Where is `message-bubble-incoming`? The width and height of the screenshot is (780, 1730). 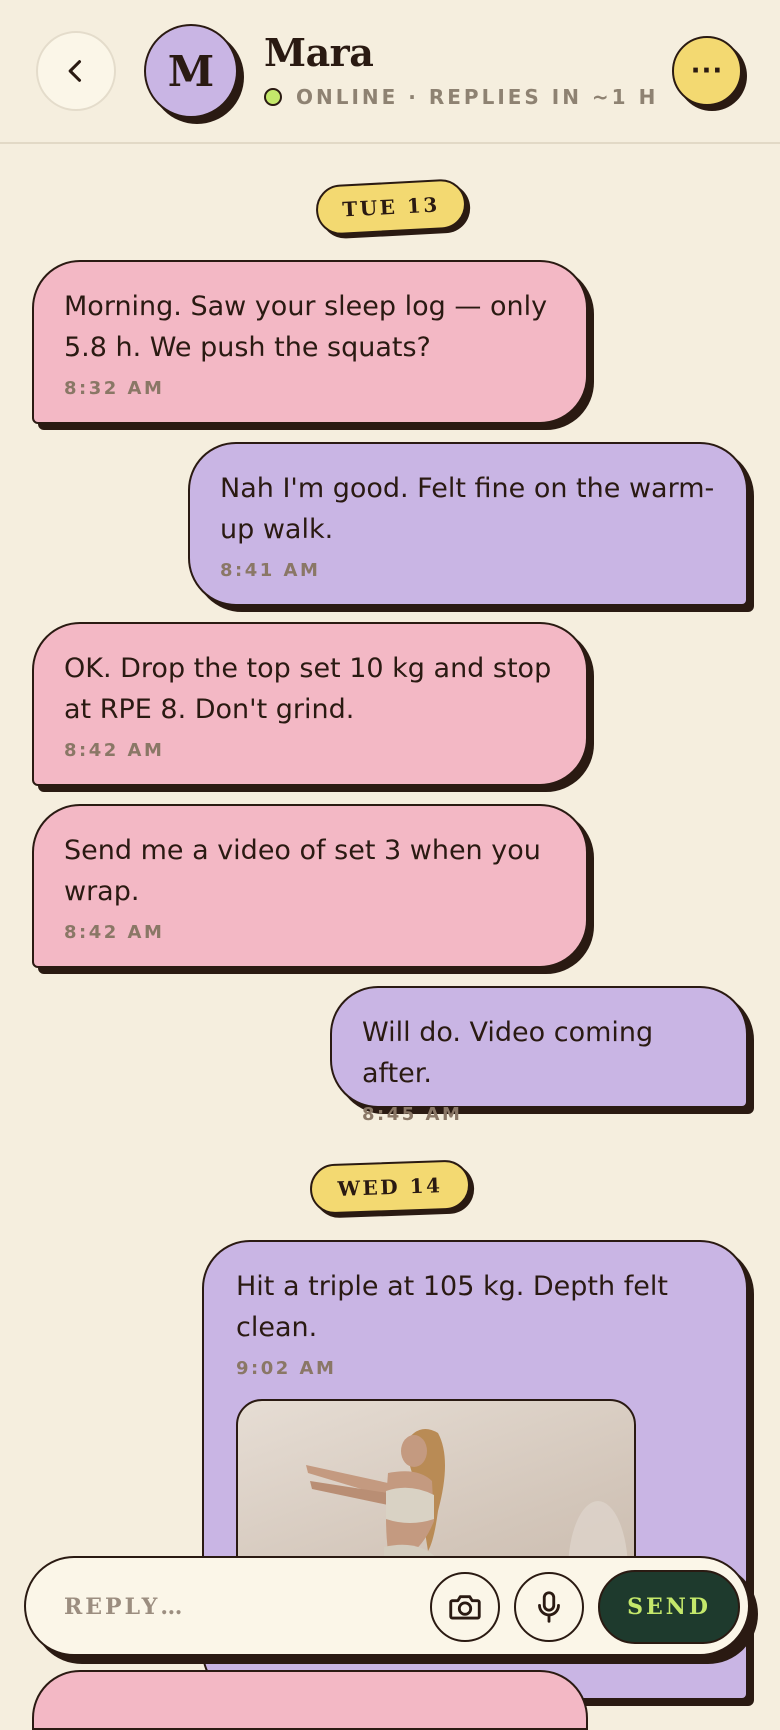
message-bubble-incoming is located at coordinates (310, 1700).